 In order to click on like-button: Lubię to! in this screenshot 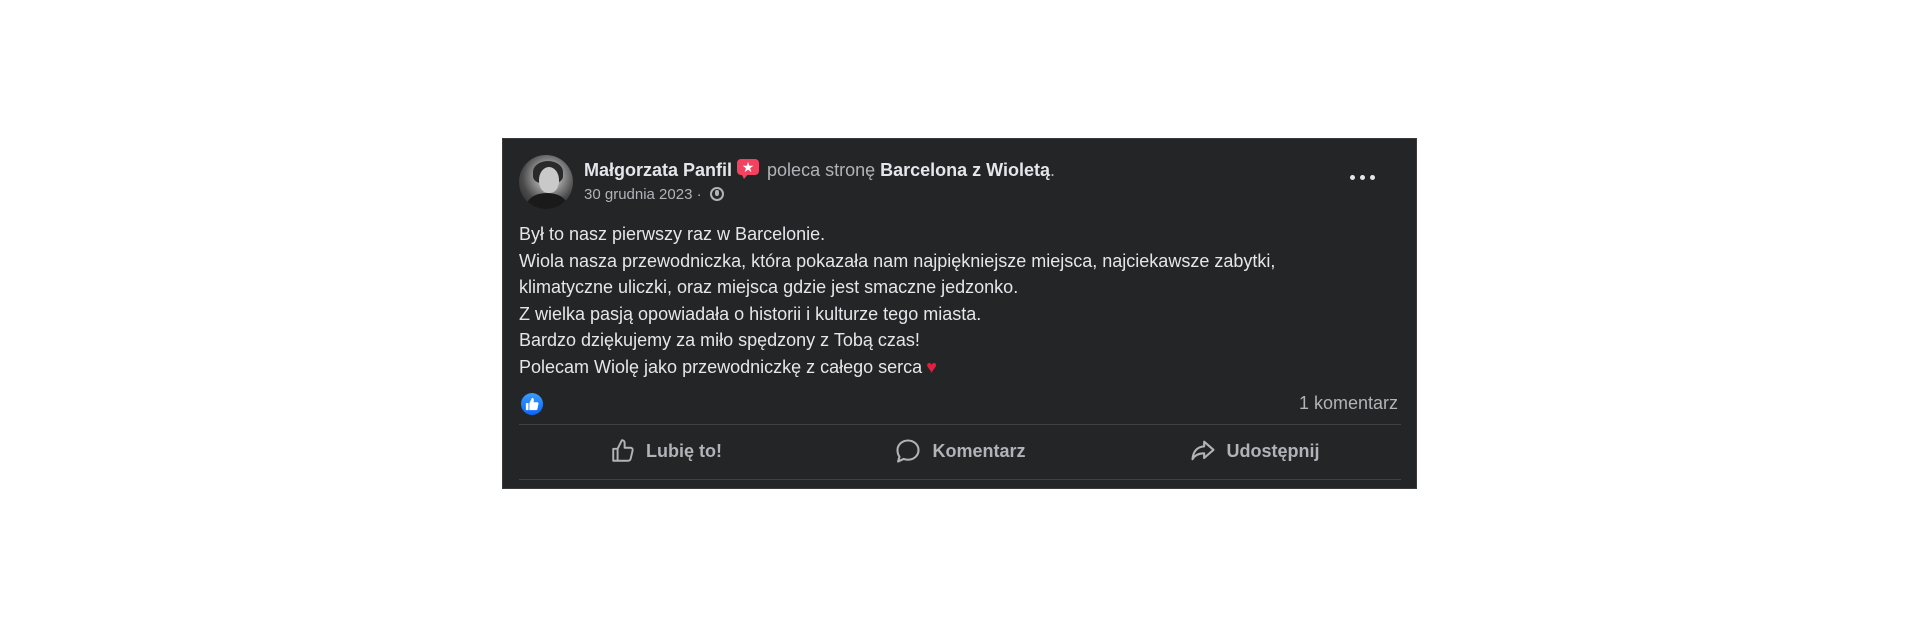, I will do `click(666, 451)`.